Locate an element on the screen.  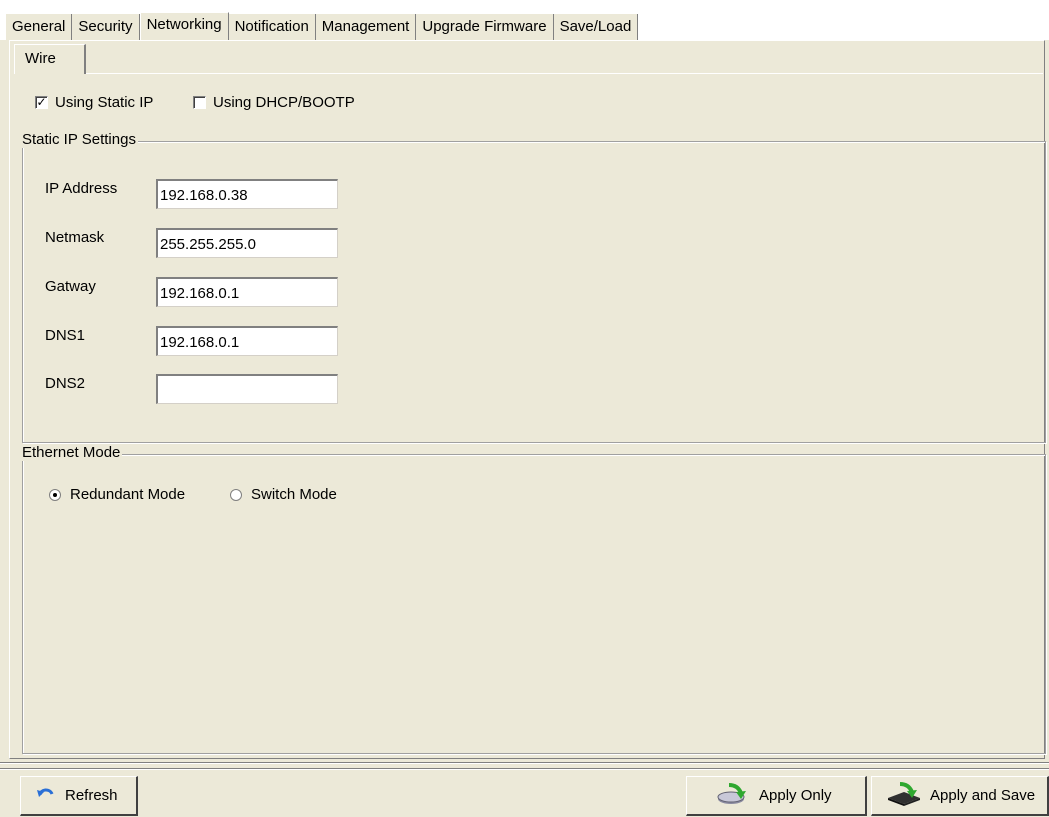
tab-management: Management is located at coordinates (366, 27).